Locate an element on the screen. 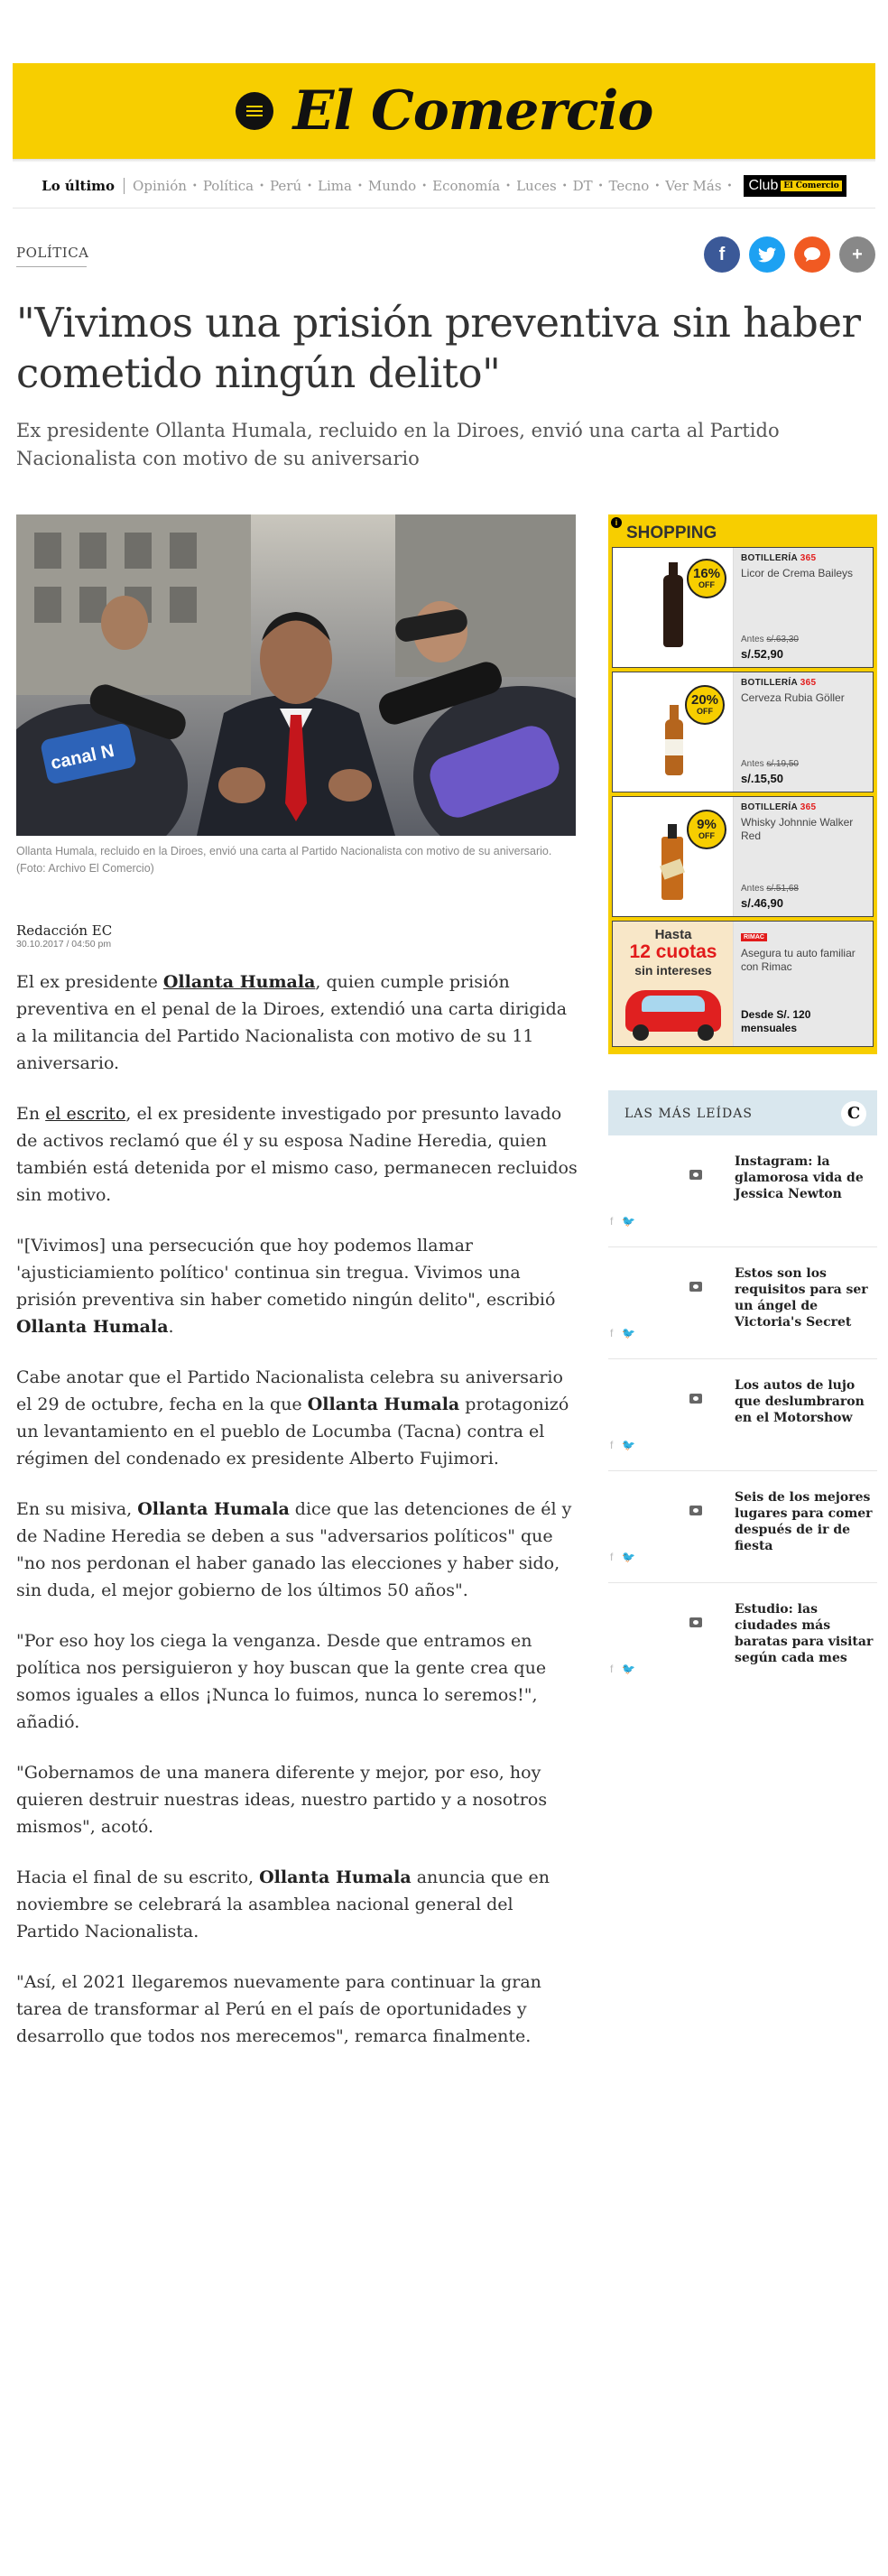  article-main-image: canal N is located at coordinates (296, 675).